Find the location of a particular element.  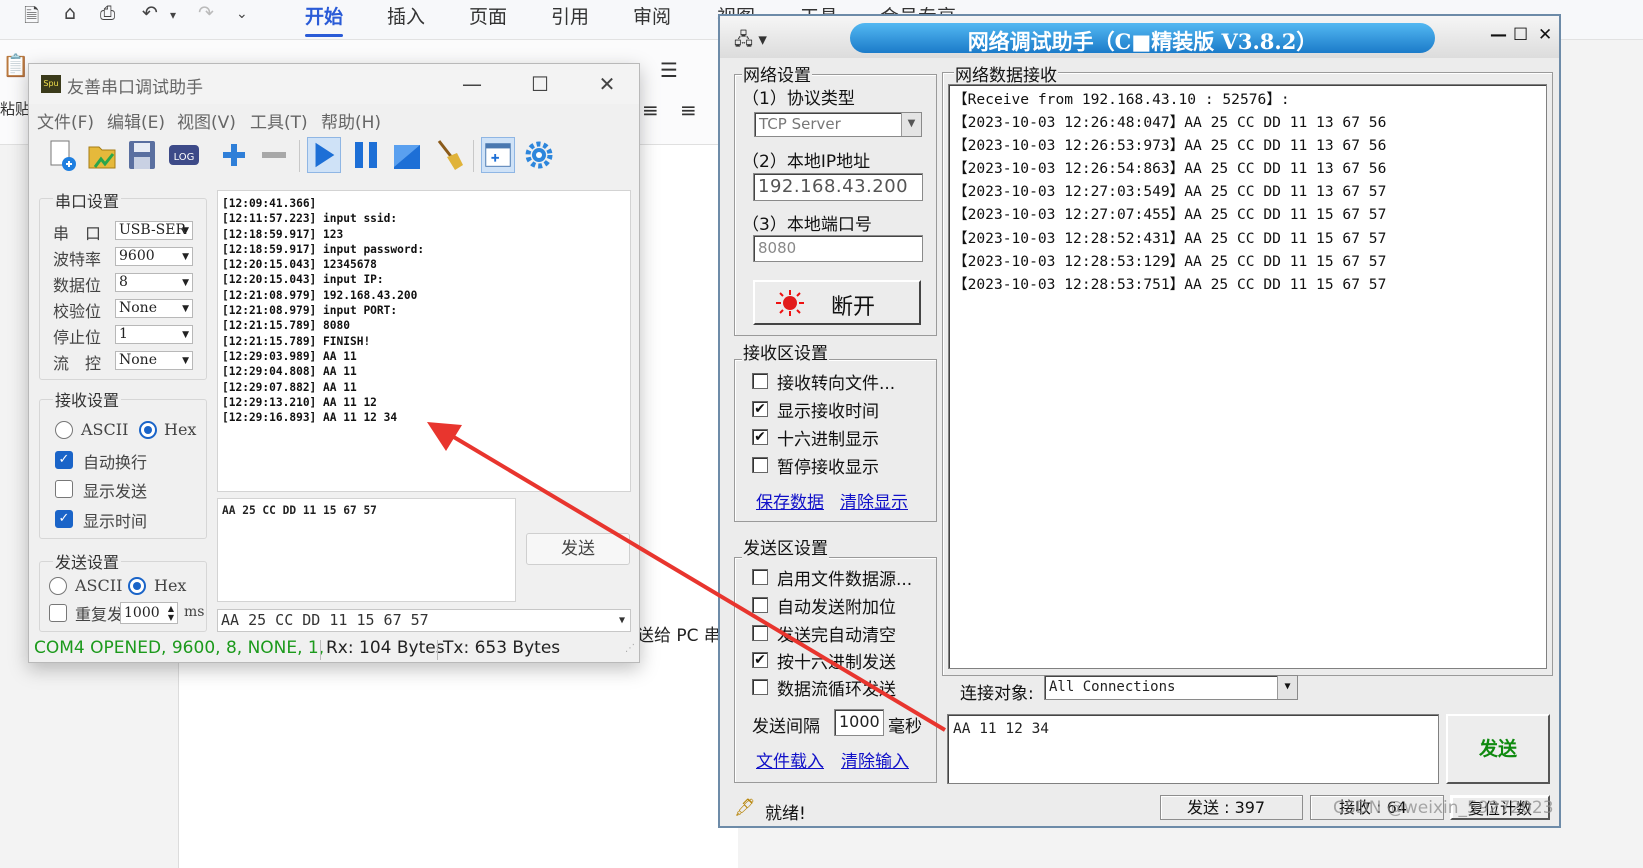

menu-file: 文件(F) is located at coordinates (65, 120).